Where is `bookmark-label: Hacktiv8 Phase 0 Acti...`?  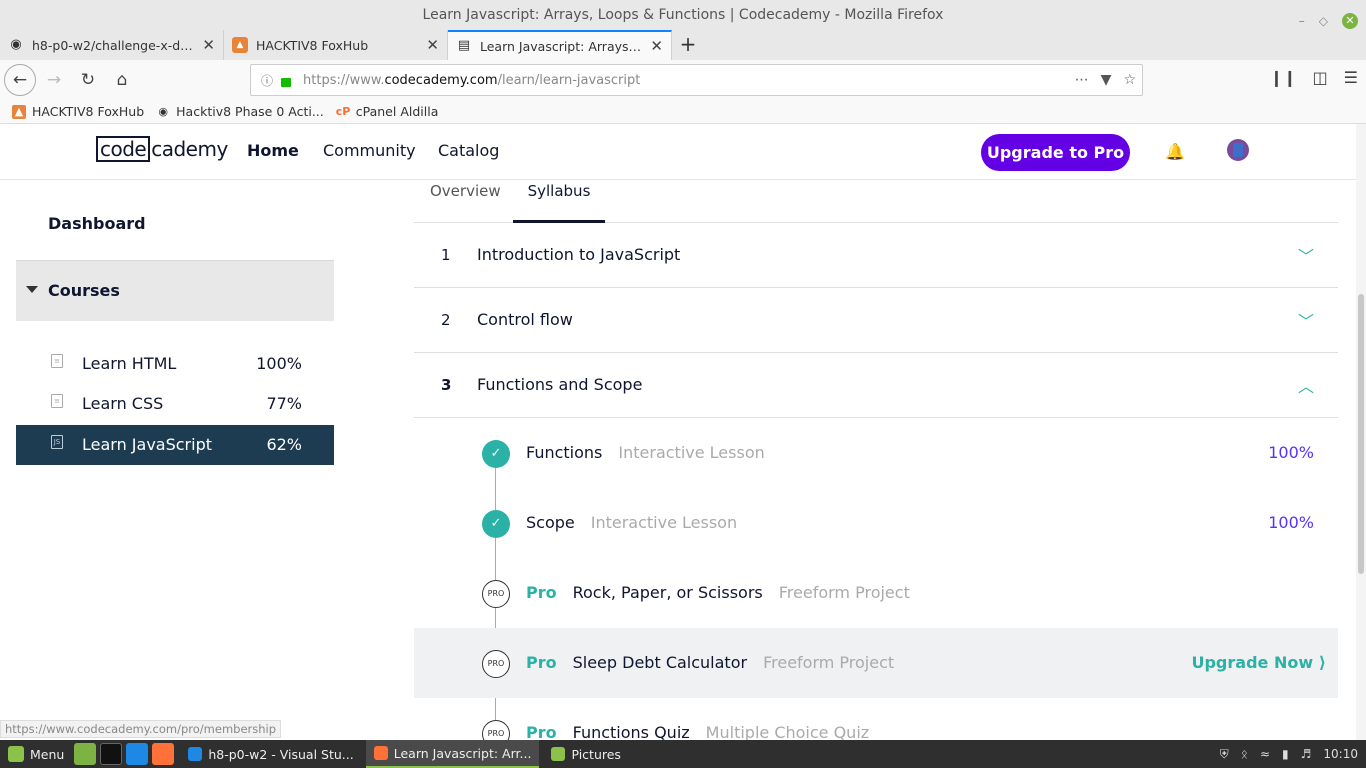 bookmark-label: Hacktiv8 Phase 0 Acti... is located at coordinates (250, 111).